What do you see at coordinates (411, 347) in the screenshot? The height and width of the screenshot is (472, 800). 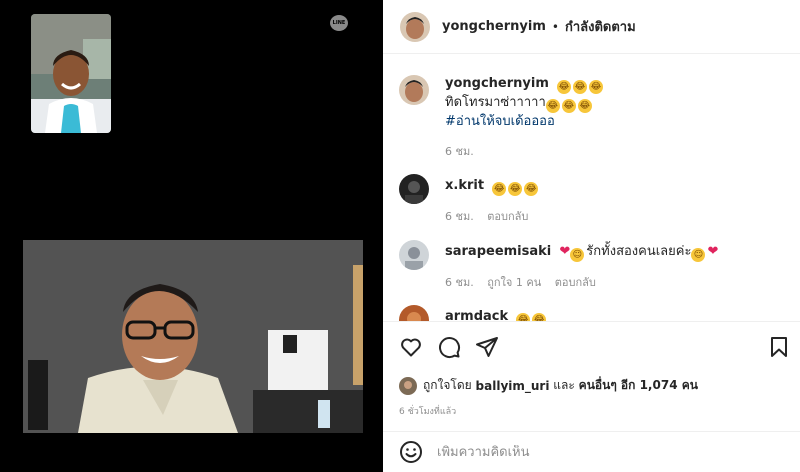 I see `like-heart-icon` at bounding box center [411, 347].